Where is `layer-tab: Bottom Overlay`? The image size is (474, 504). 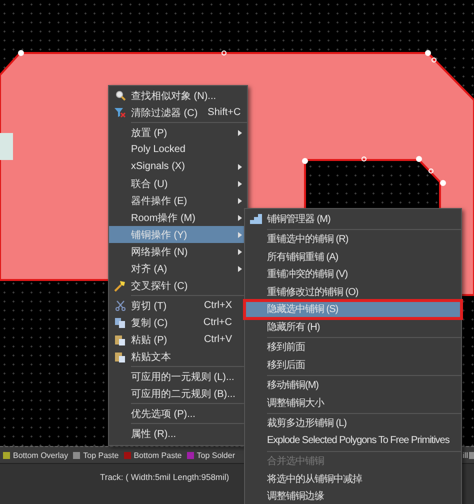 layer-tab: Bottom Overlay is located at coordinates (35, 455).